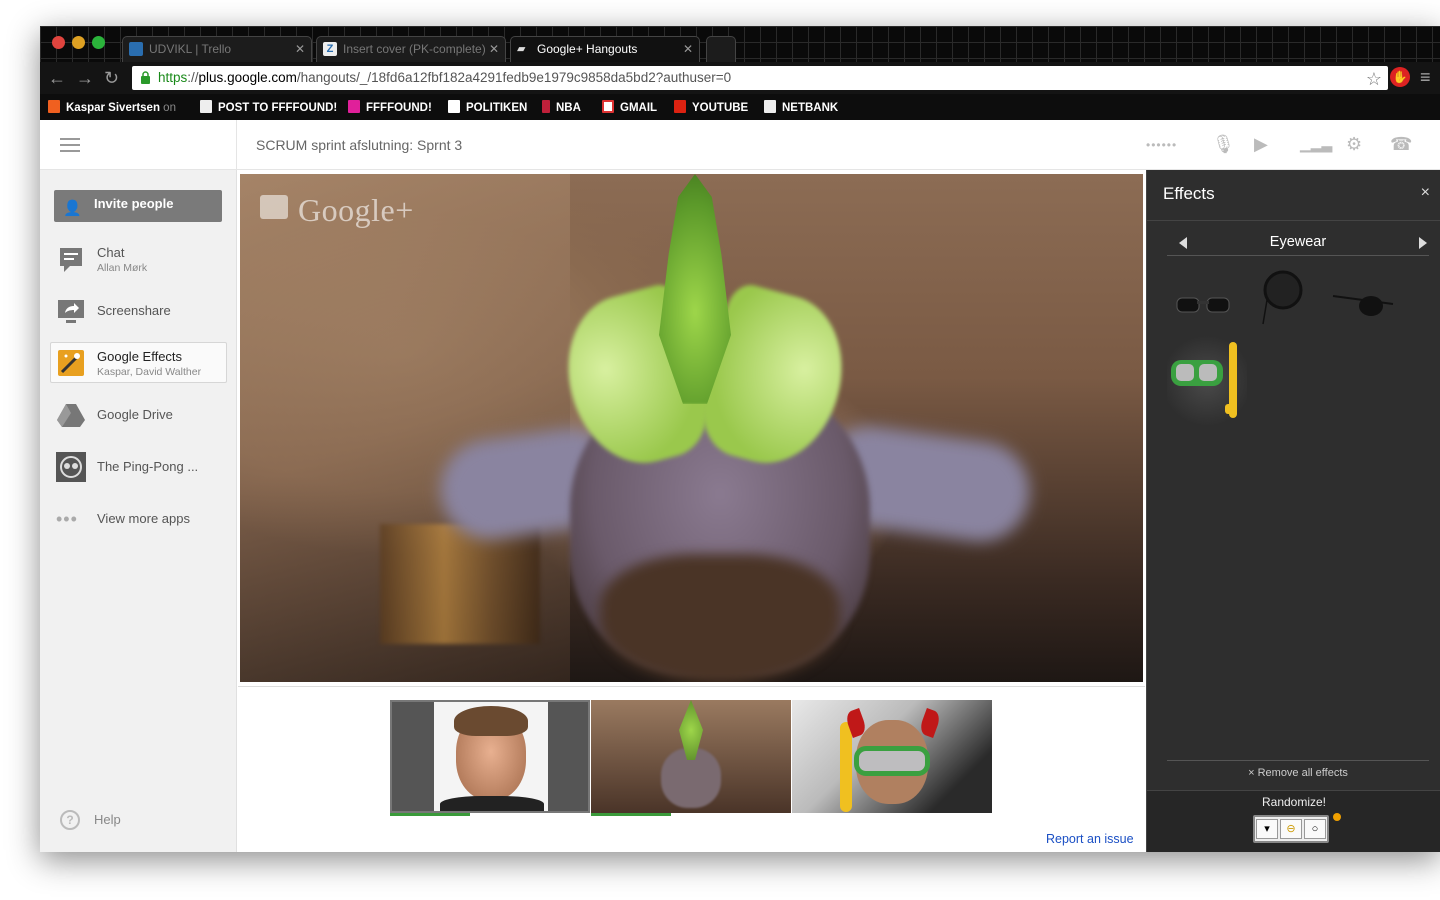 The width and height of the screenshot is (1440, 900). Describe the element at coordinates (608, 106) in the screenshot. I see `gmail-icon` at that location.